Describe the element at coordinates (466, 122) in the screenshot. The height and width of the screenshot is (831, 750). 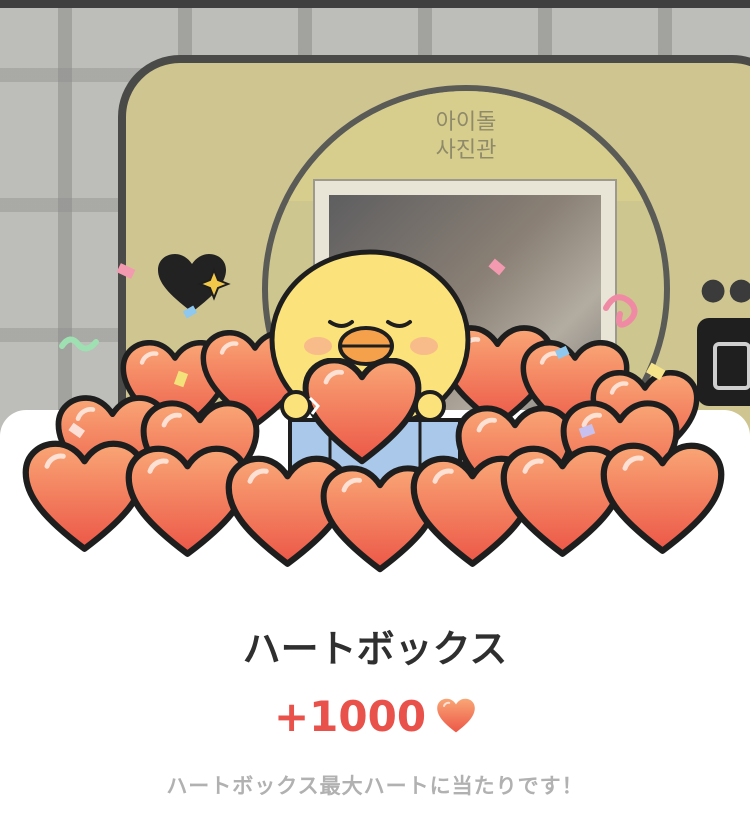
I see `background-sign-line-1: 아이돌` at that location.